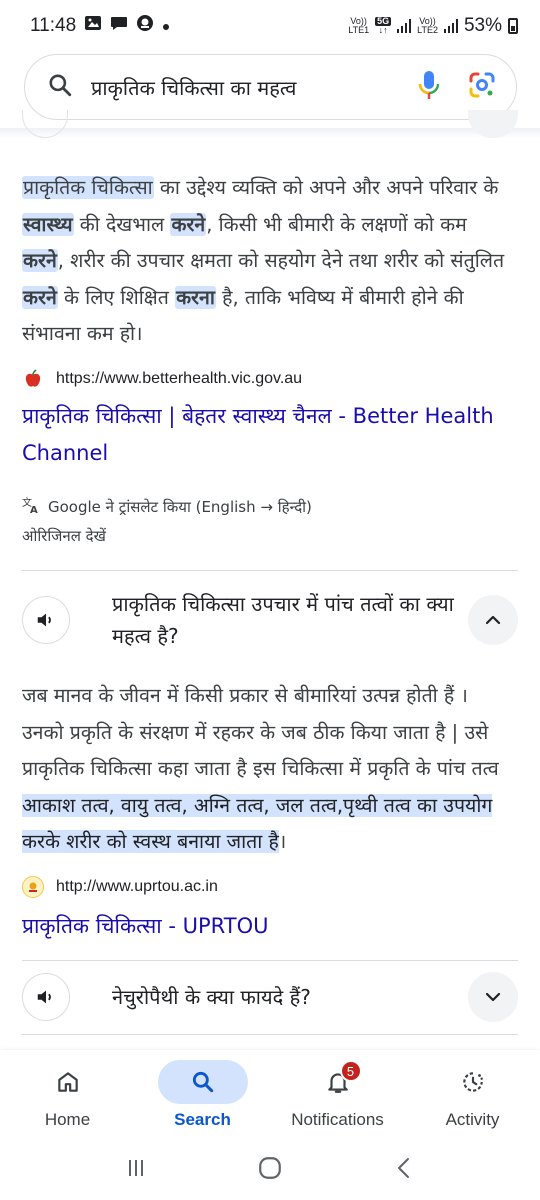 Image resolution: width=540 pixels, height=1200 pixels. I want to click on chevron-up-icon, so click(493, 620).